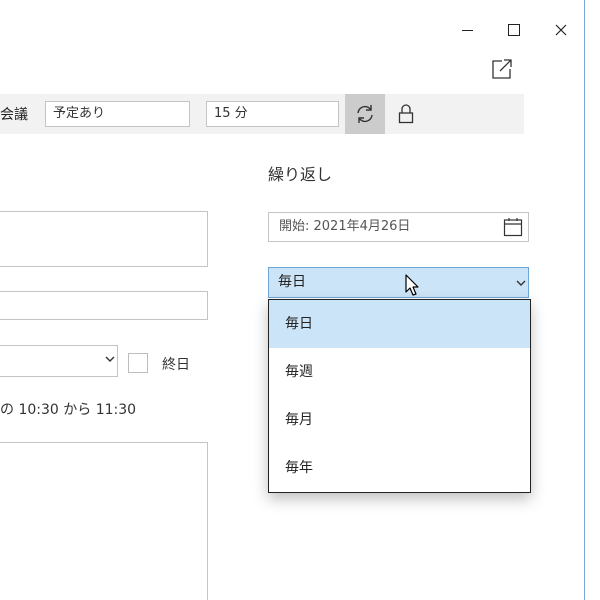  What do you see at coordinates (104, 521) in the screenshot?
I see `notes-textarea` at bounding box center [104, 521].